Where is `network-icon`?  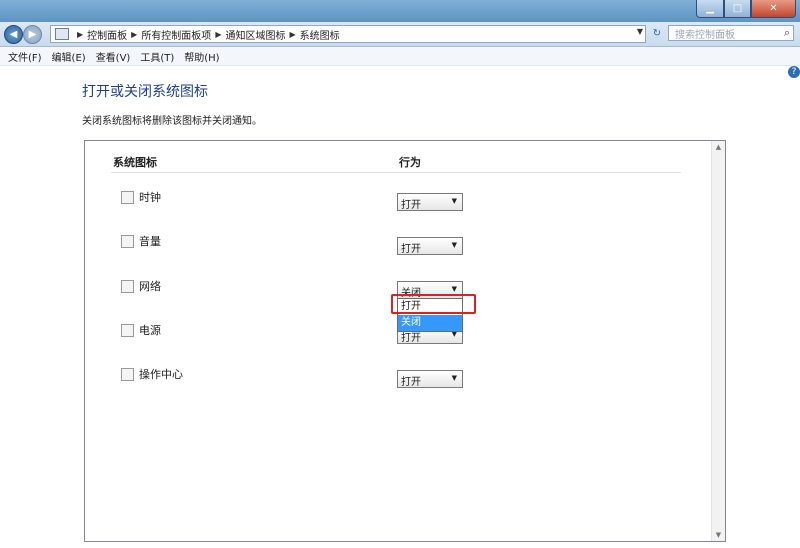 network-icon is located at coordinates (127, 286).